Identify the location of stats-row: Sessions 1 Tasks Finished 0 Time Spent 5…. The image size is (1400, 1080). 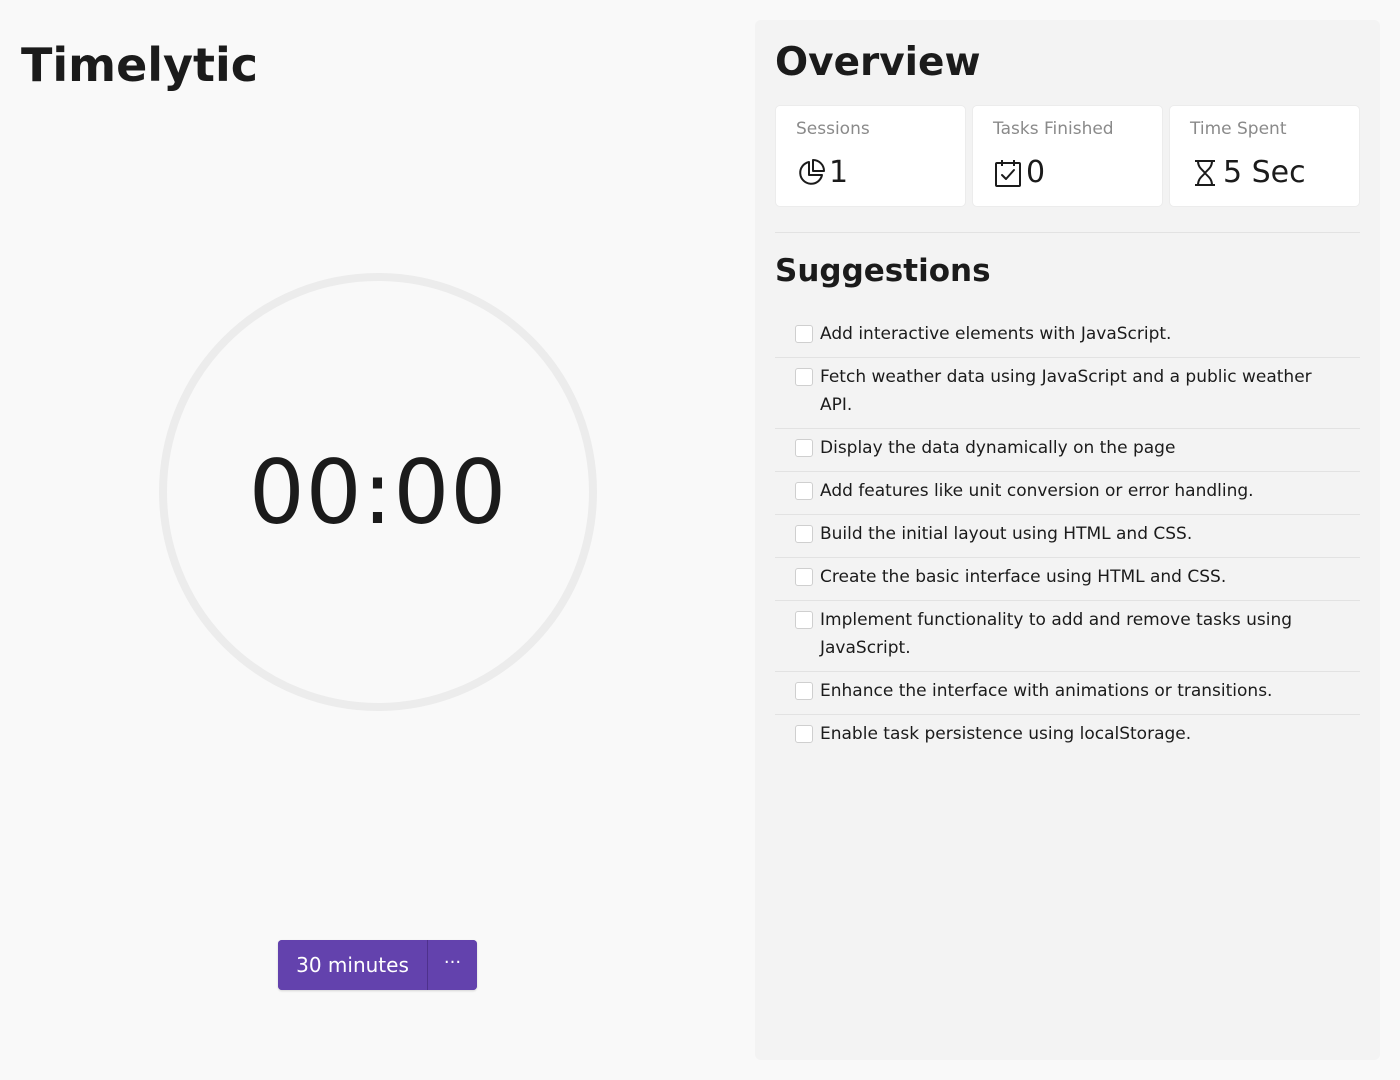
(1067, 156).